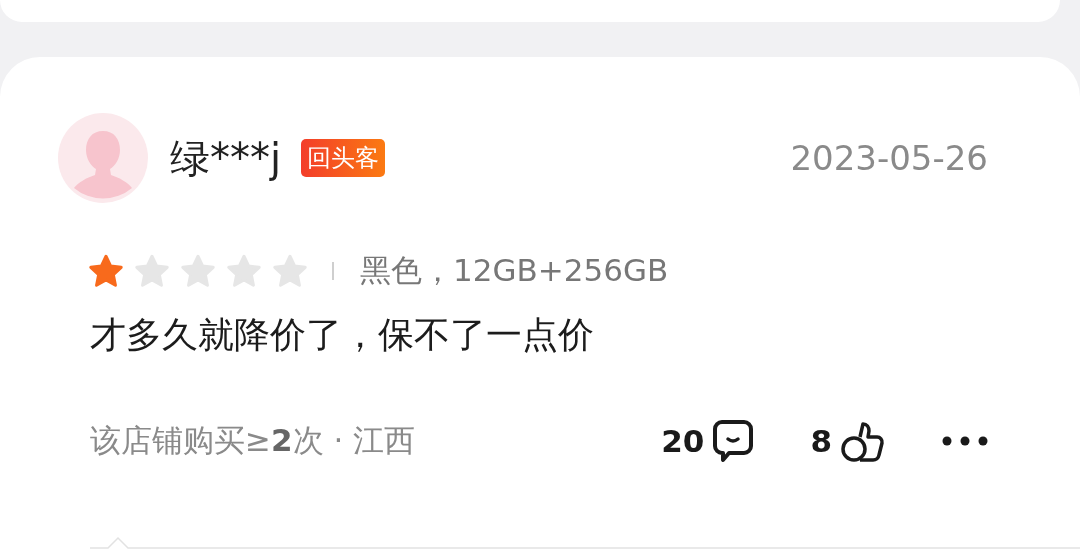 The image size is (1080, 552). I want to click on purchase-info: 该店铺购买≥2次 · 江西, so click(253, 440).